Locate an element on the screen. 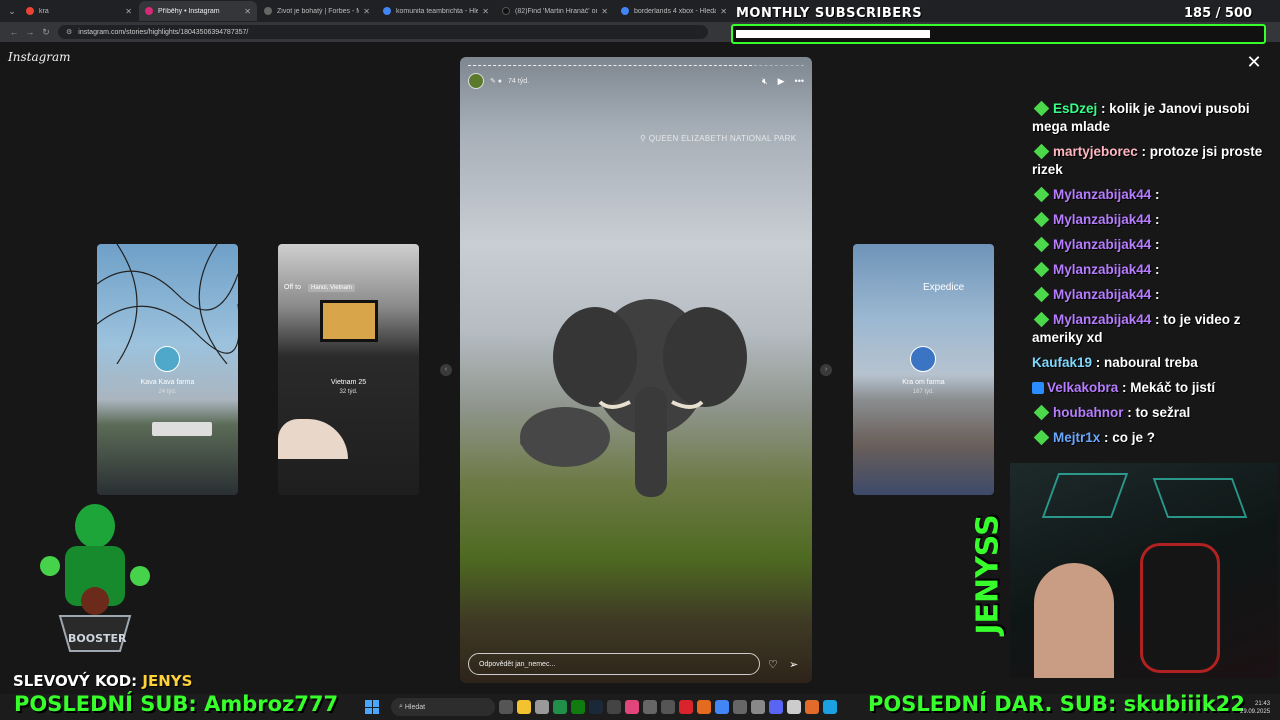 The height and width of the screenshot is (720, 1280). hand-shape is located at coordinates (313, 439).